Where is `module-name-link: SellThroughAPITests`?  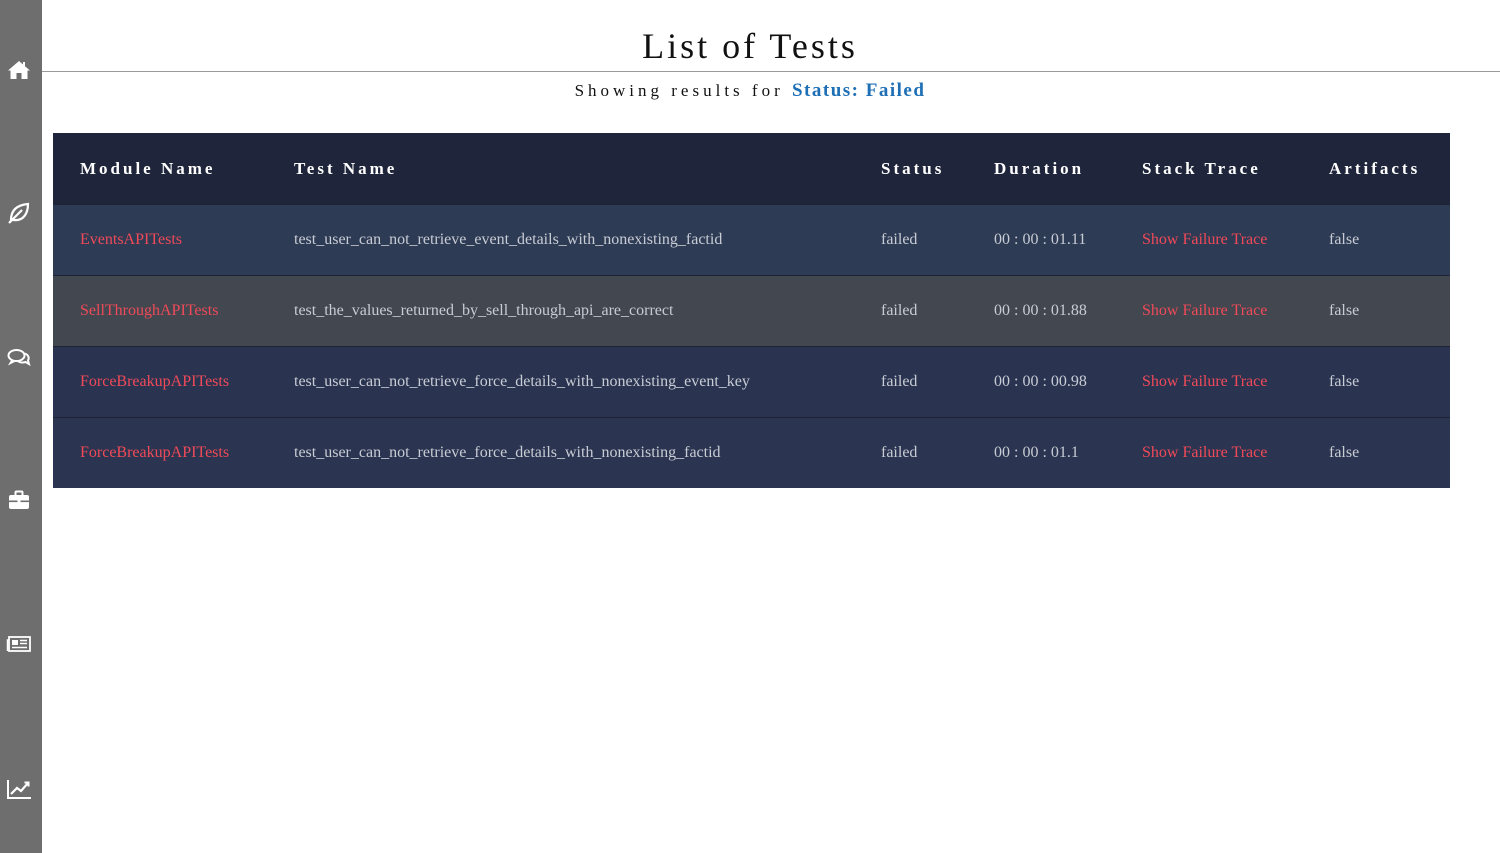 module-name-link: SellThroughAPITests is located at coordinates (160, 311).